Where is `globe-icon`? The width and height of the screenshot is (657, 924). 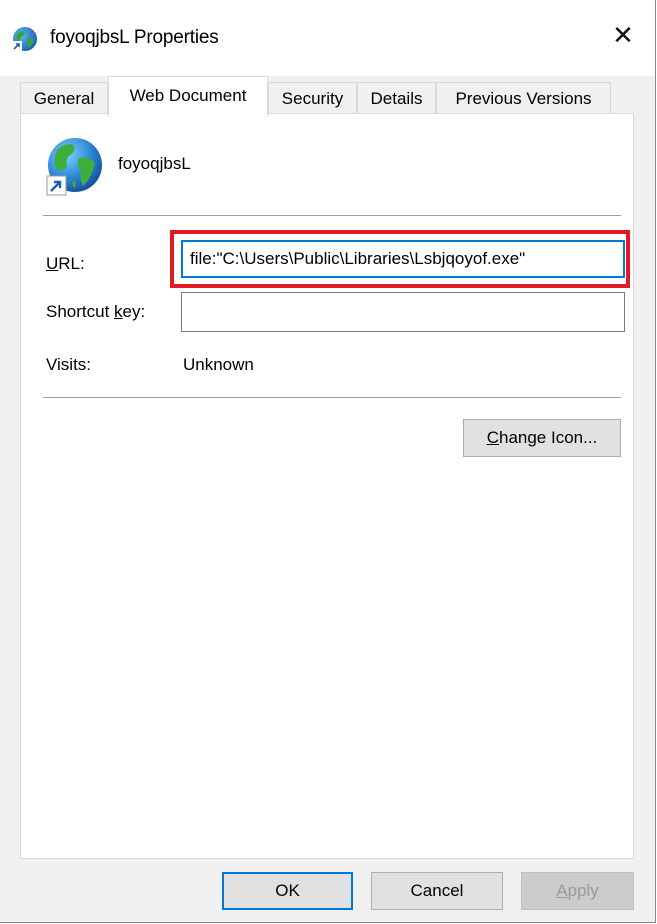 globe-icon is located at coordinates (24, 39).